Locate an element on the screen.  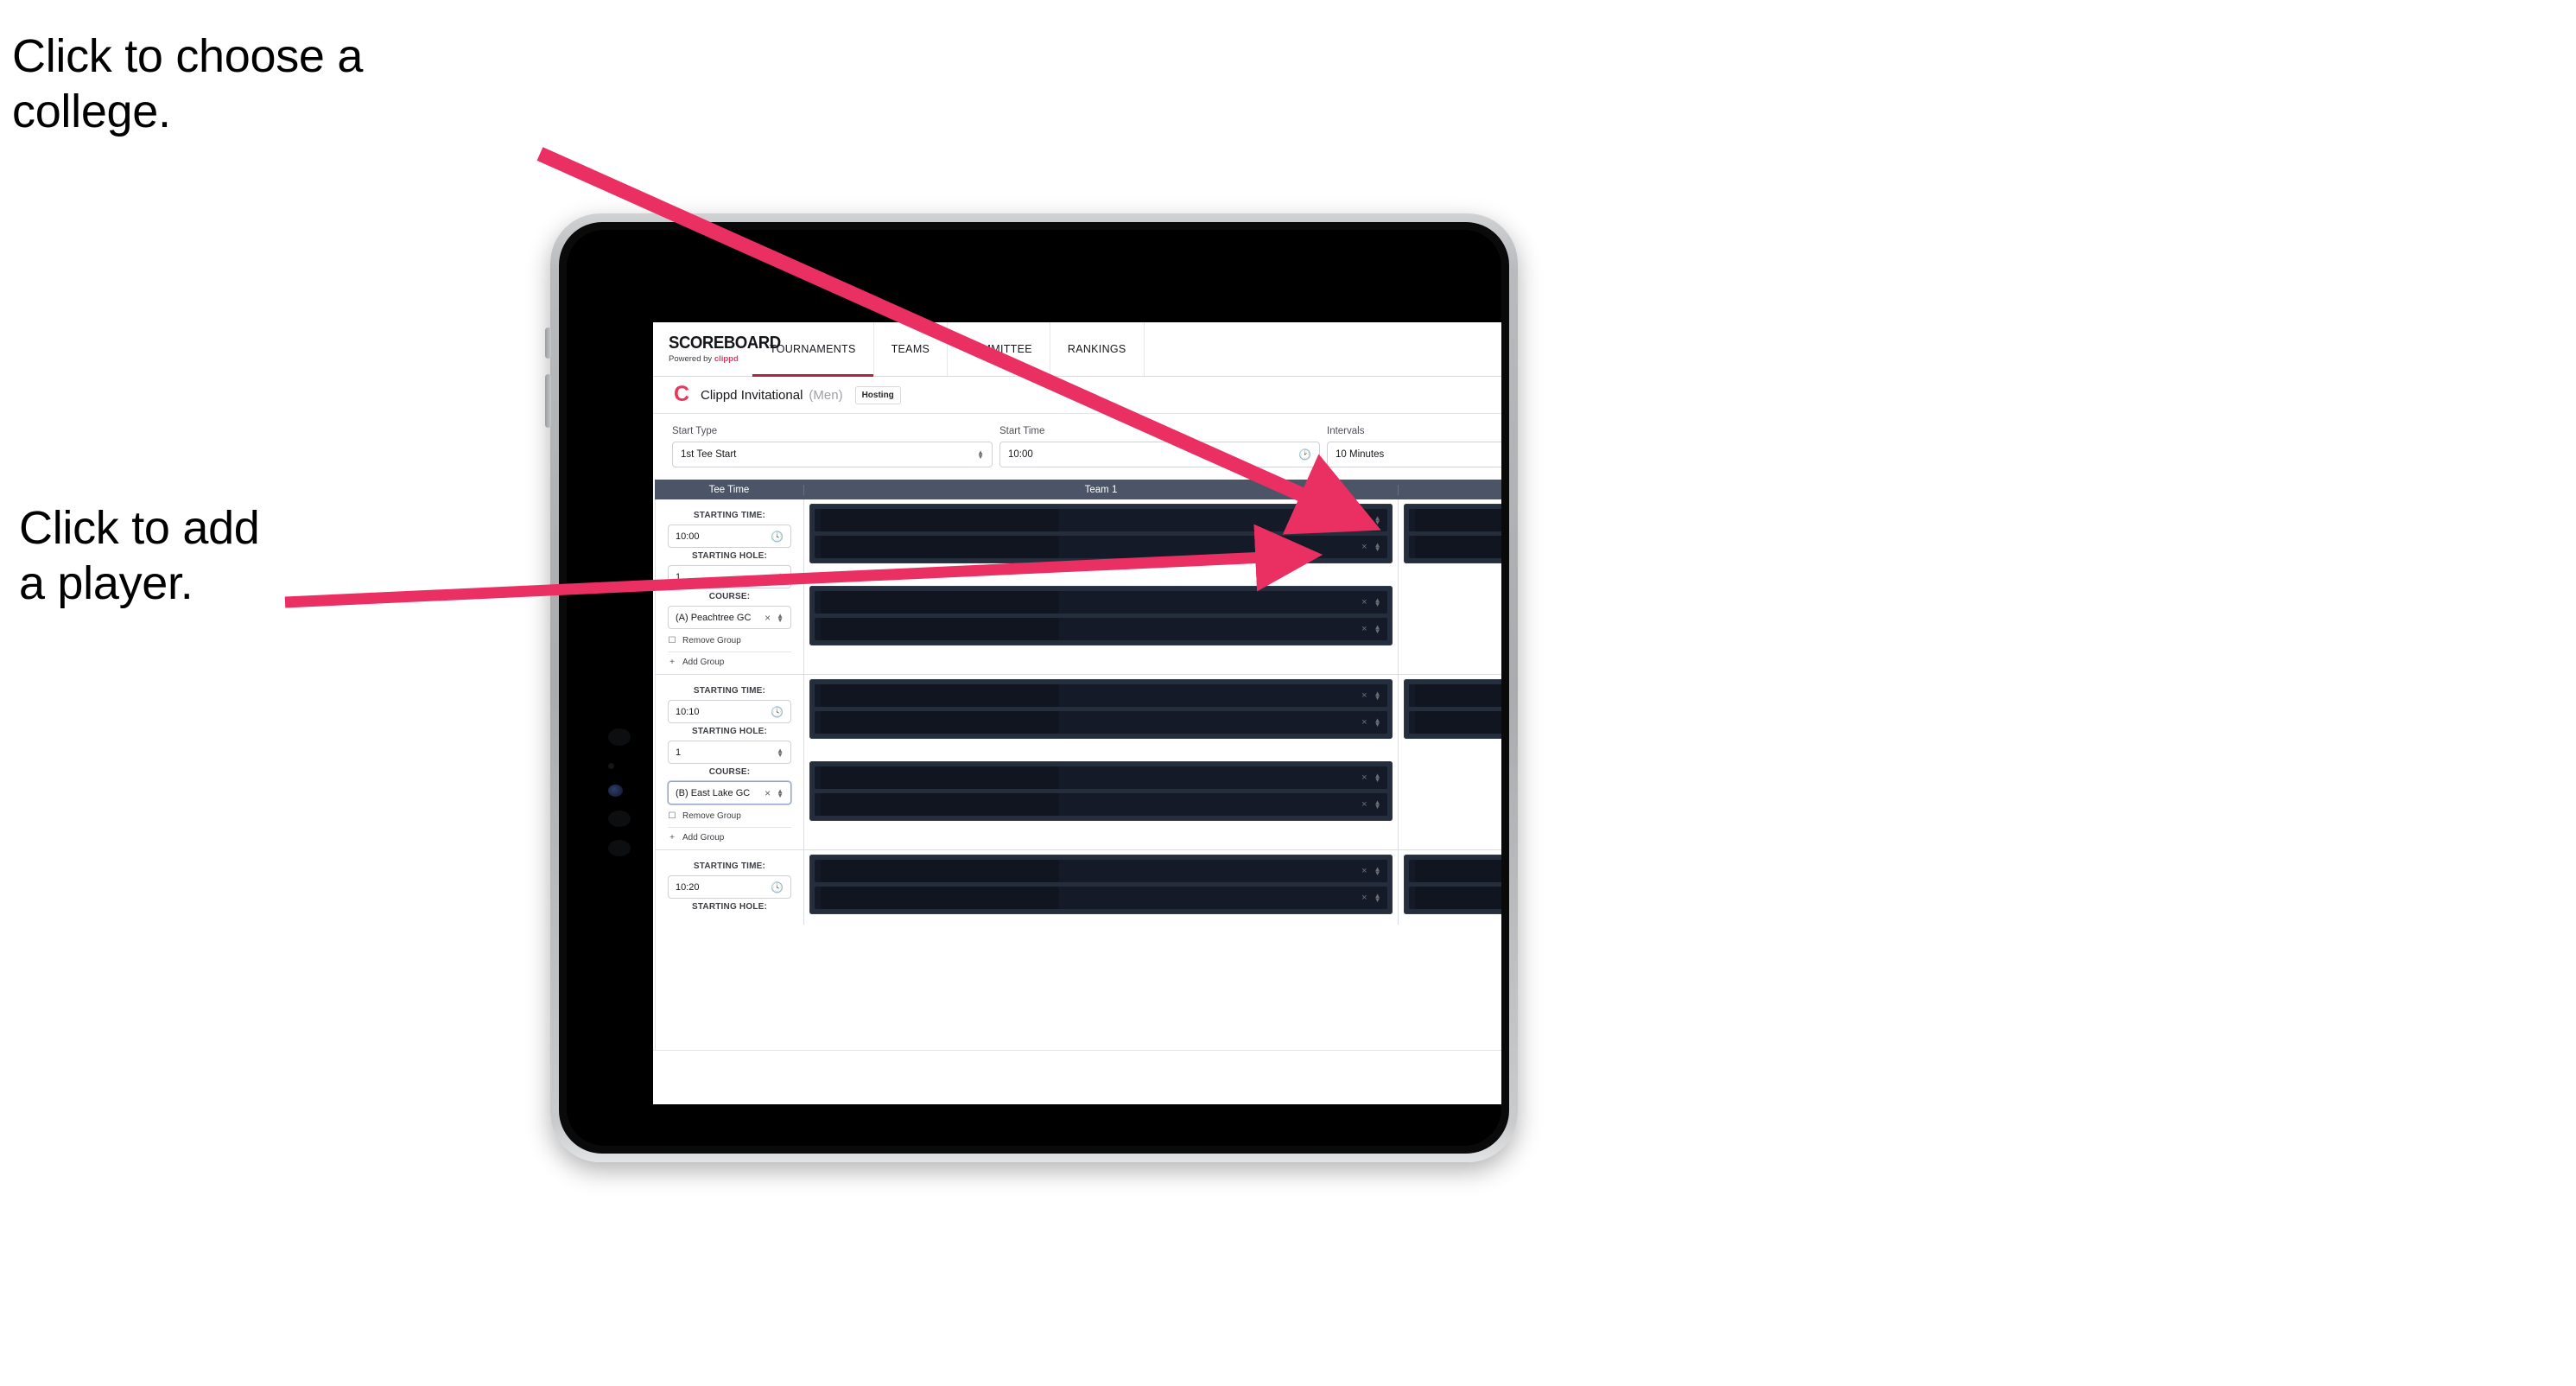
intervals-input: 10 Minutes 🕑 is located at coordinates (1414, 454).